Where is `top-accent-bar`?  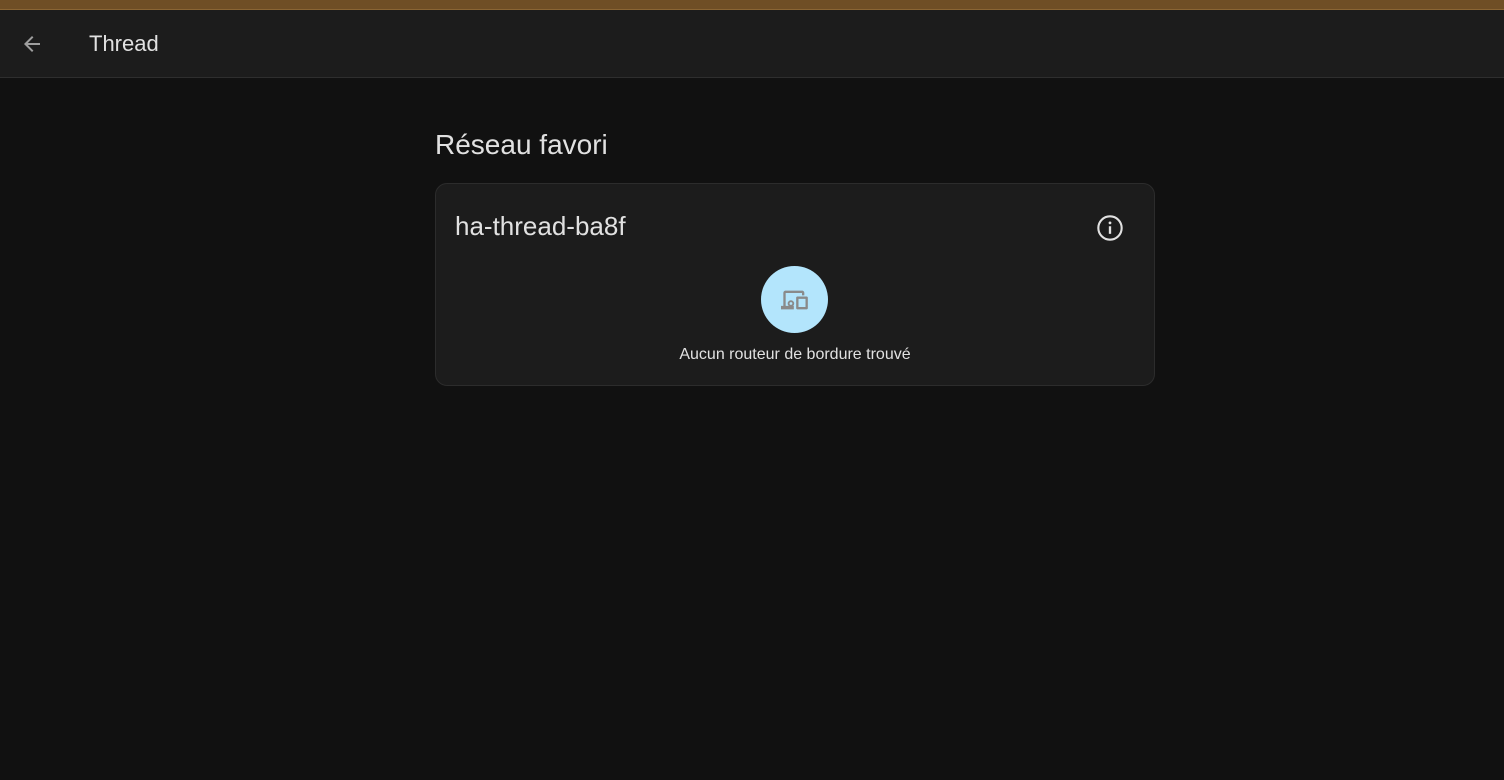
top-accent-bar is located at coordinates (752, 5).